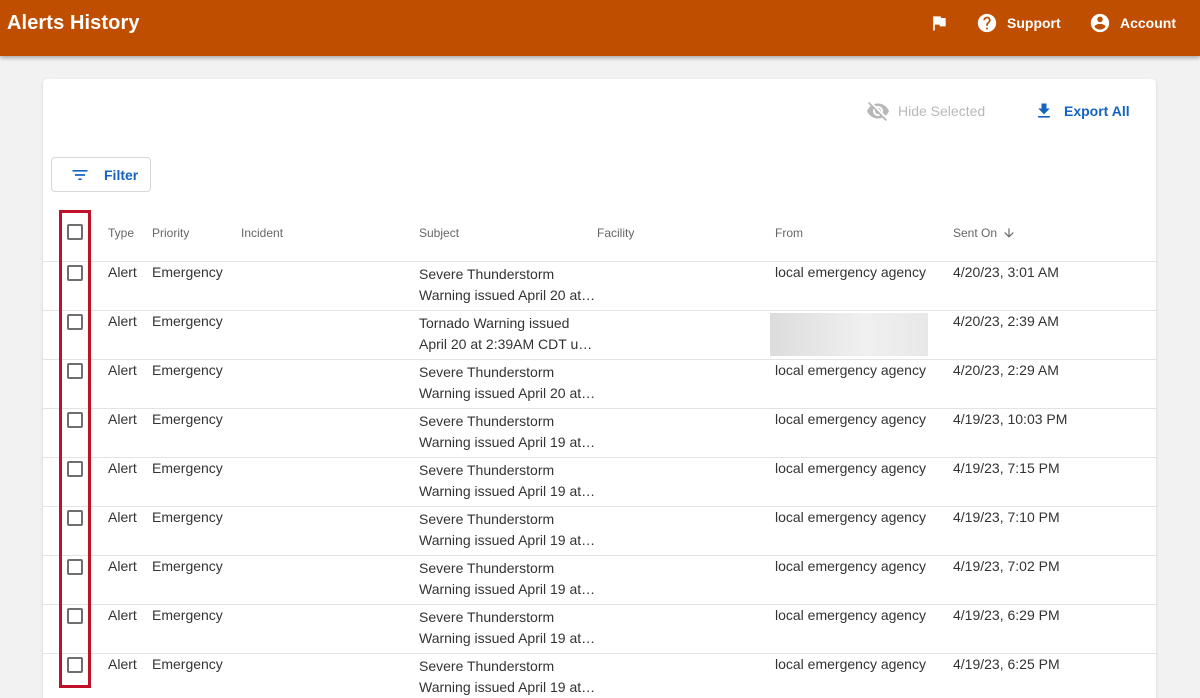  I want to click on filter-button: Filter, so click(101, 174).